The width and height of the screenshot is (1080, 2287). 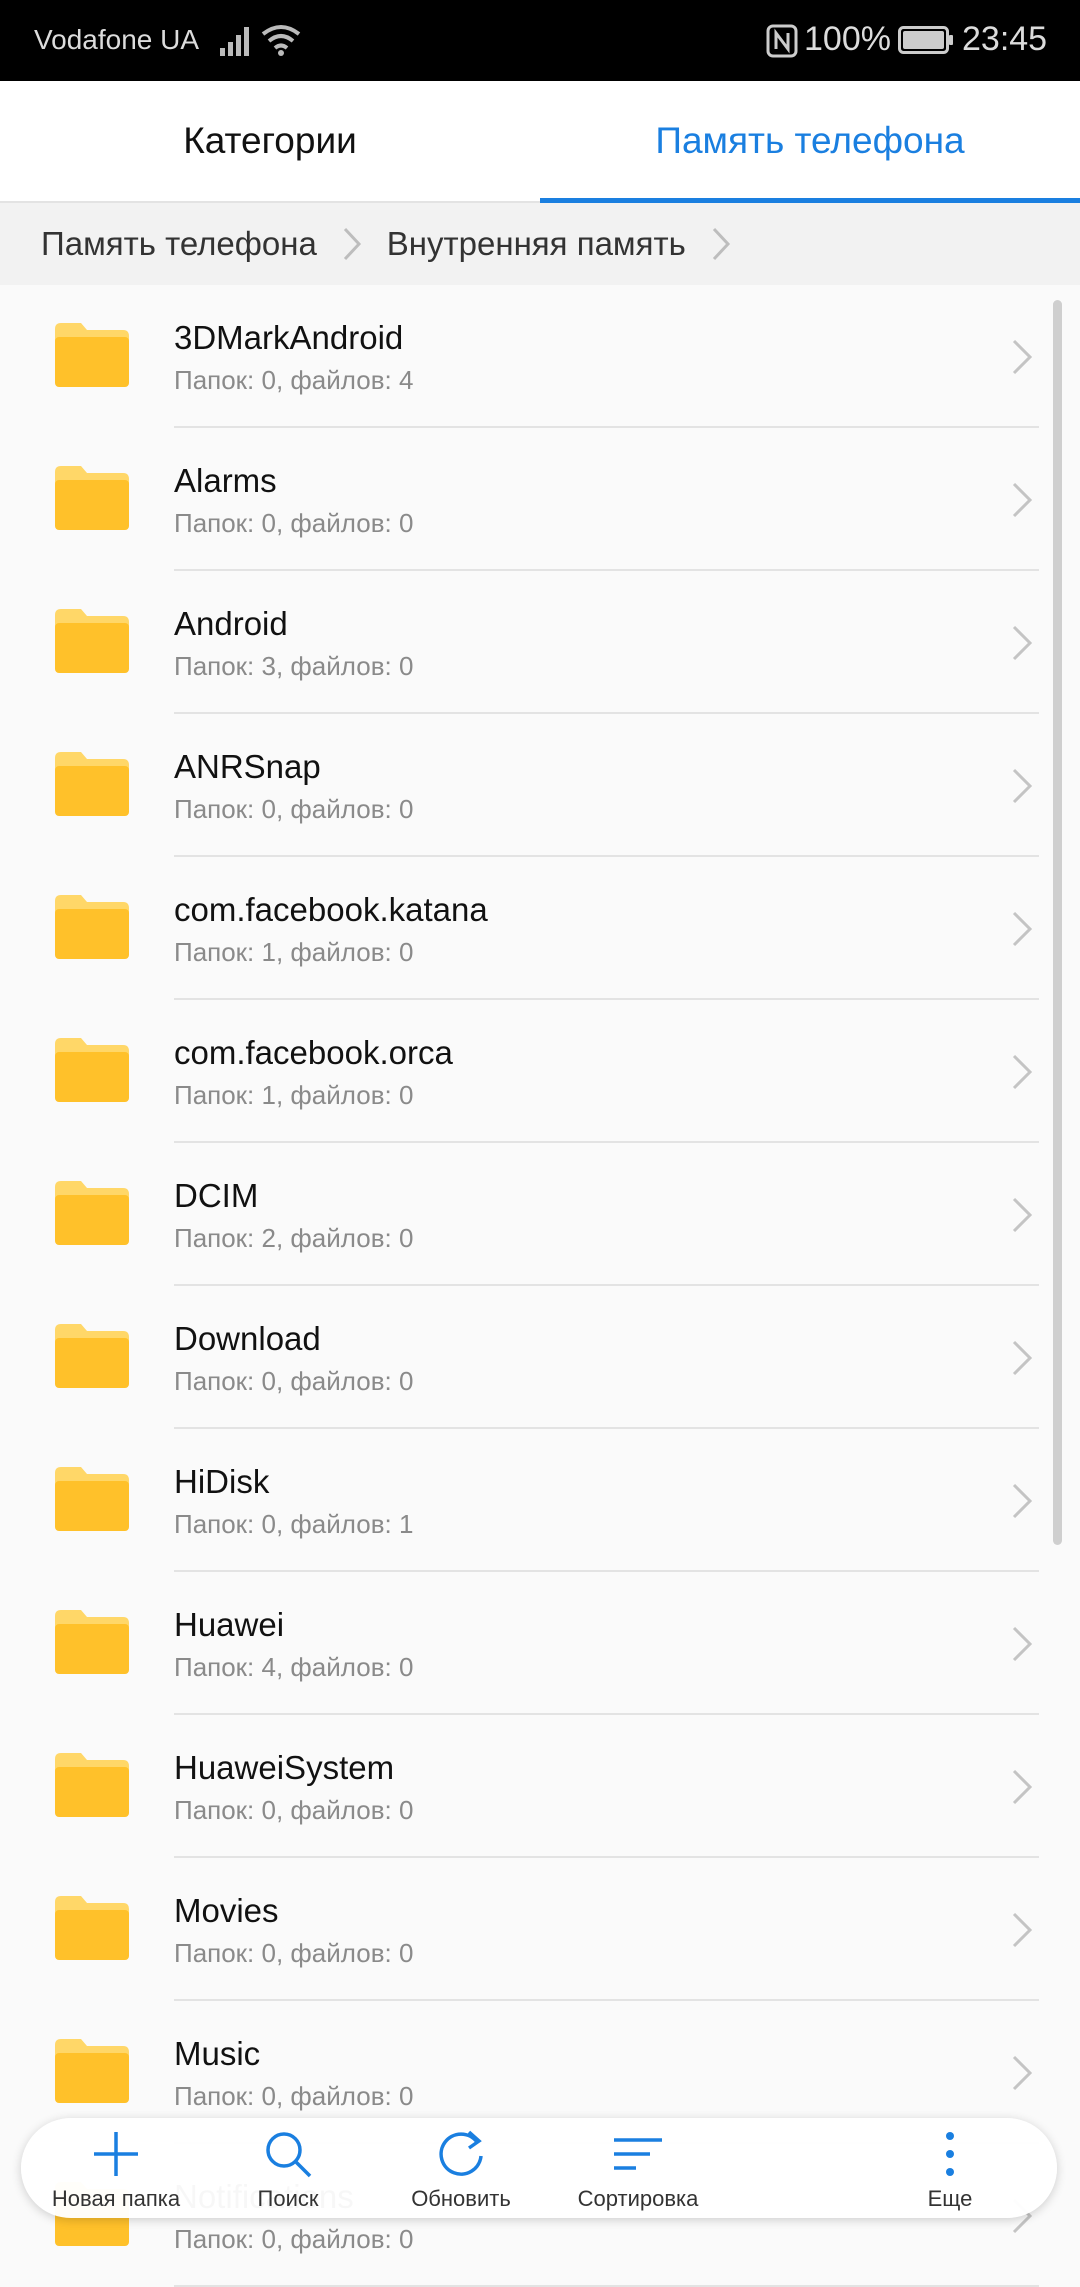 I want to click on breadcrumb-item-internal-storage: Внутренняя память, so click(x=536, y=244).